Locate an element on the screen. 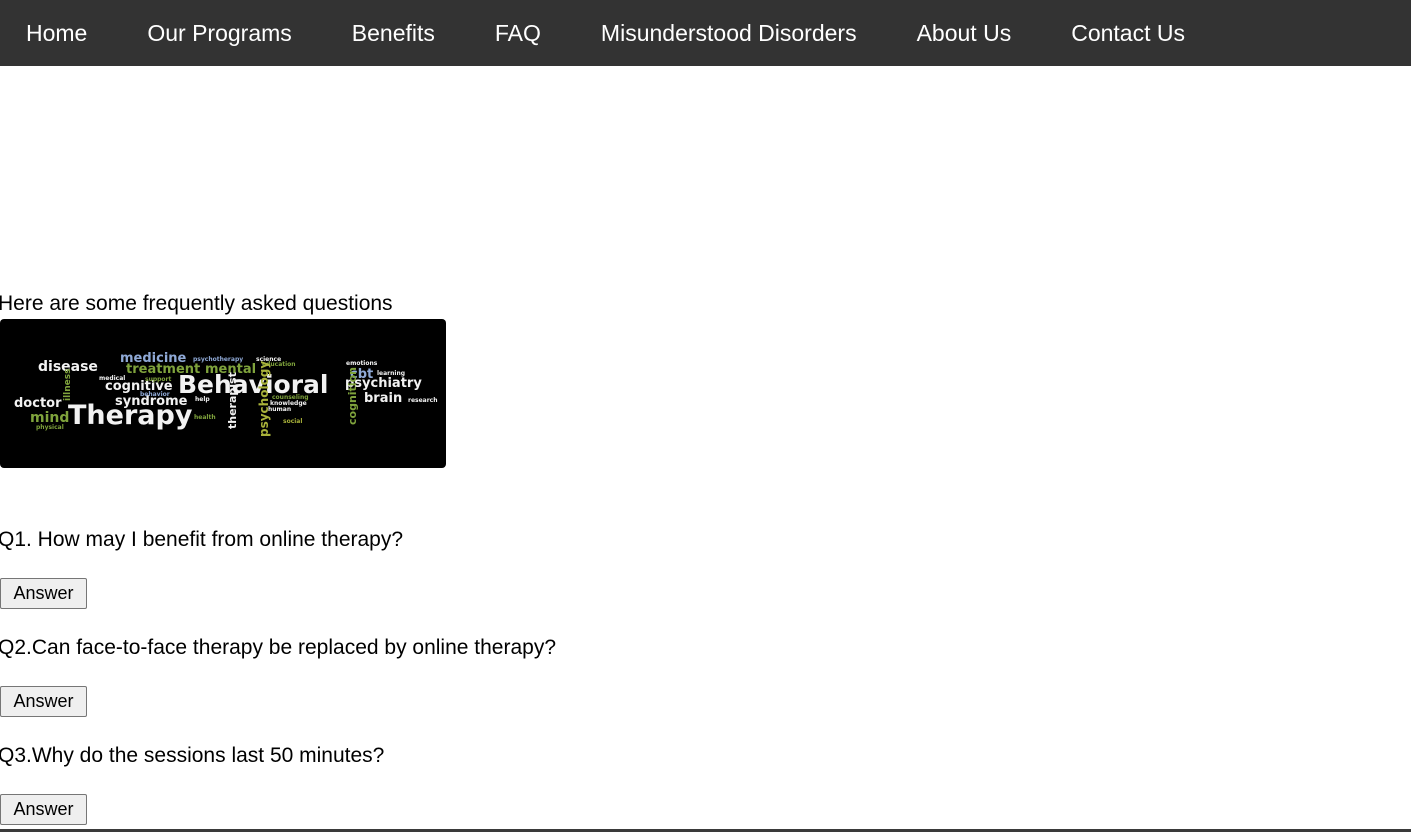 The image size is (1411, 832). word-research: research is located at coordinates (423, 400).